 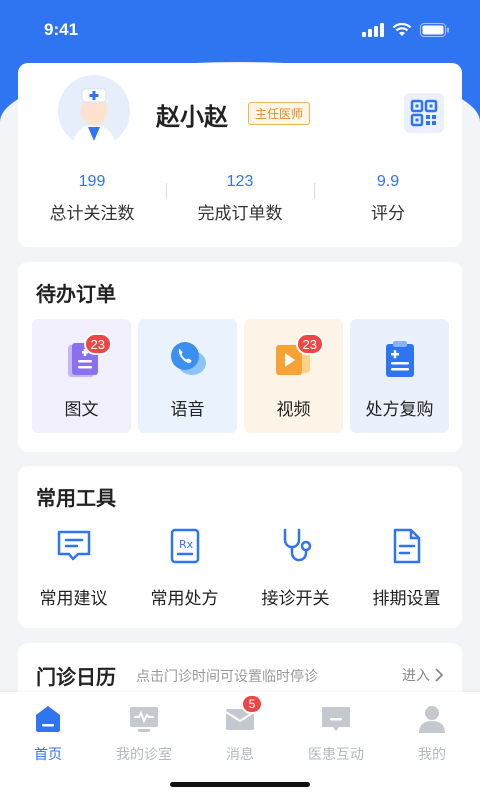 I want to click on pending-orders-grid: 23 图文 语音 23 视频 处方复购, so click(x=240, y=376).